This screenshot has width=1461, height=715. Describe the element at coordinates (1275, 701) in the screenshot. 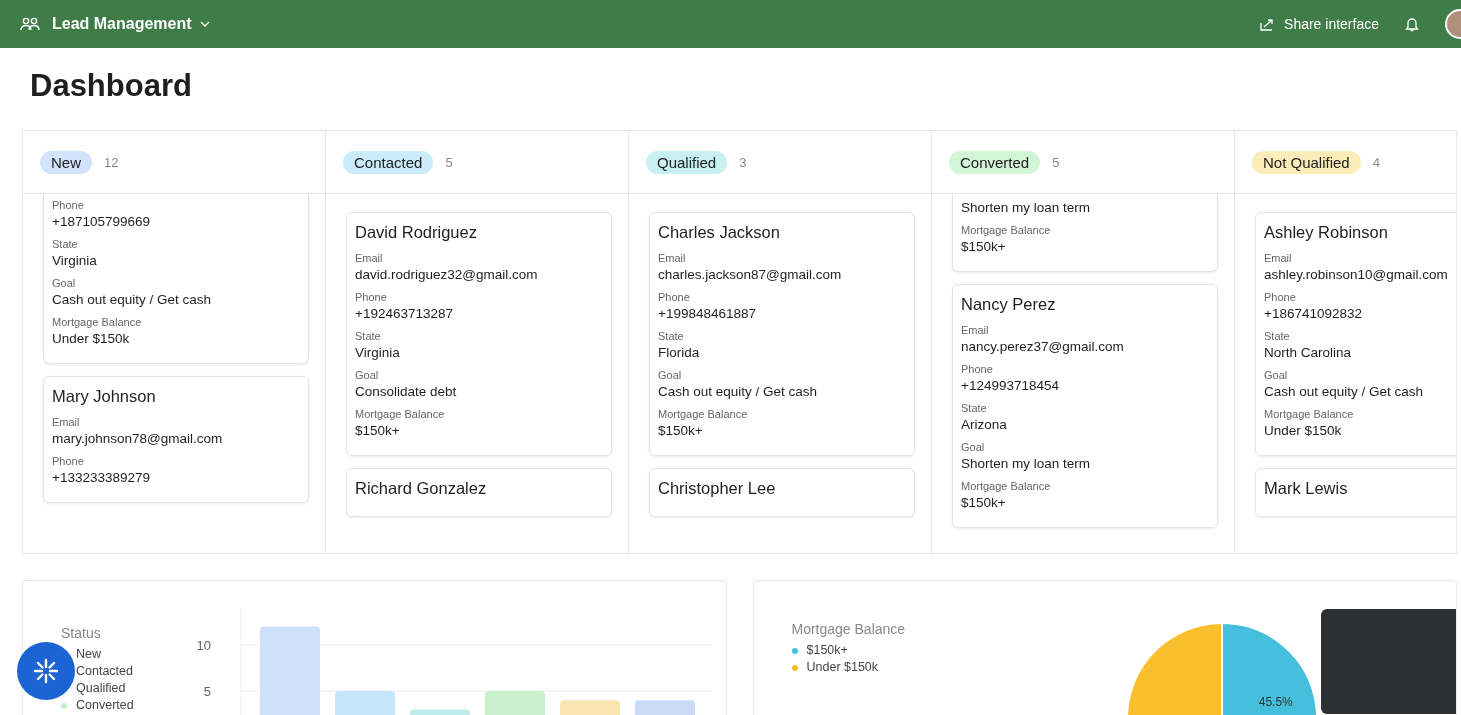

I see `slice-label: 45.5%` at that location.